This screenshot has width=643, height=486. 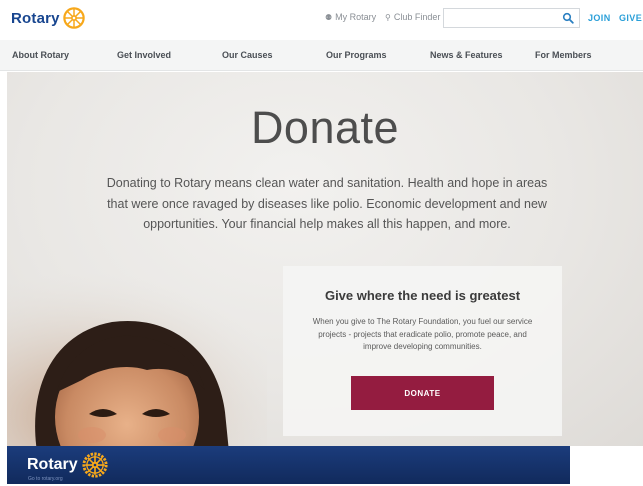 I want to click on club-finder-label: Club Finder, so click(x=417, y=17).